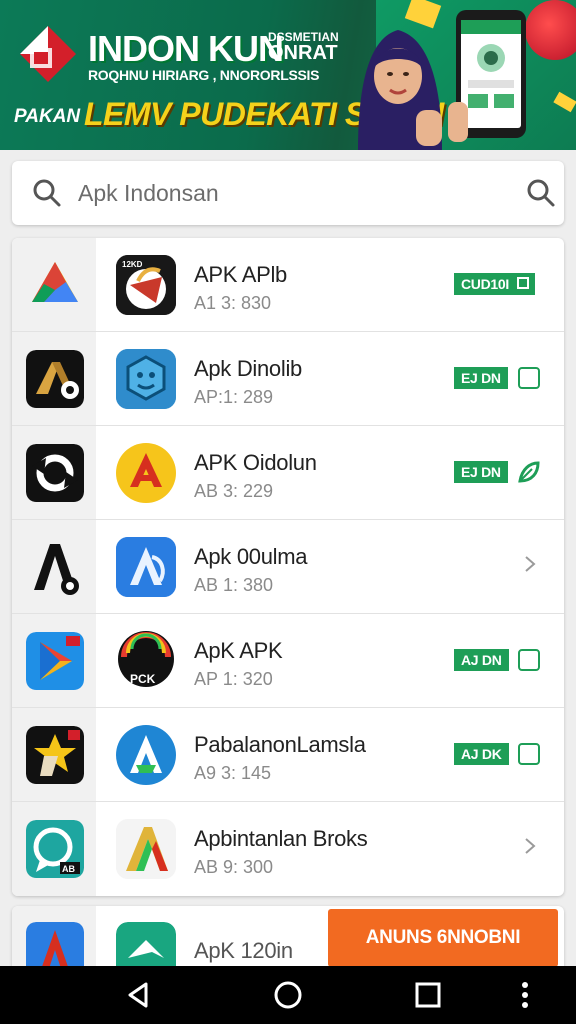 The height and width of the screenshot is (1024, 576). What do you see at coordinates (204, 75) in the screenshot?
I see `banner-subtitle: ROQHNU HIRIARG , NNORORLSSIS` at bounding box center [204, 75].